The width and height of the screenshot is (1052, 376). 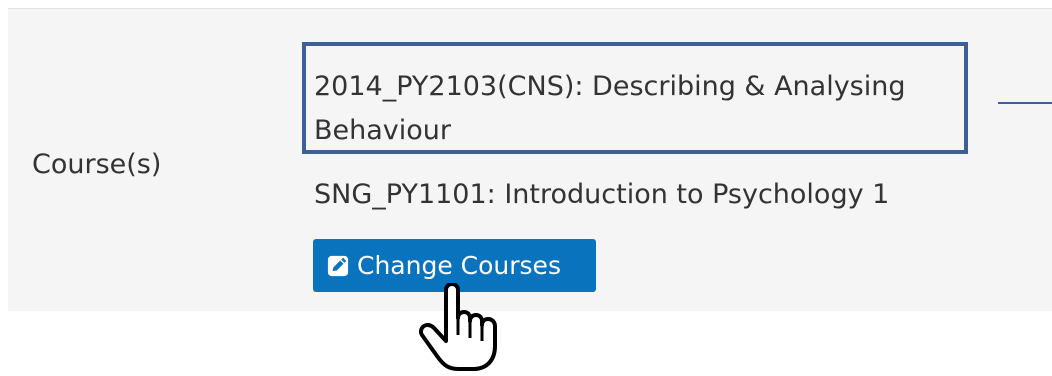 What do you see at coordinates (457, 327) in the screenshot?
I see `hand-pointer-icon` at bounding box center [457, 327].